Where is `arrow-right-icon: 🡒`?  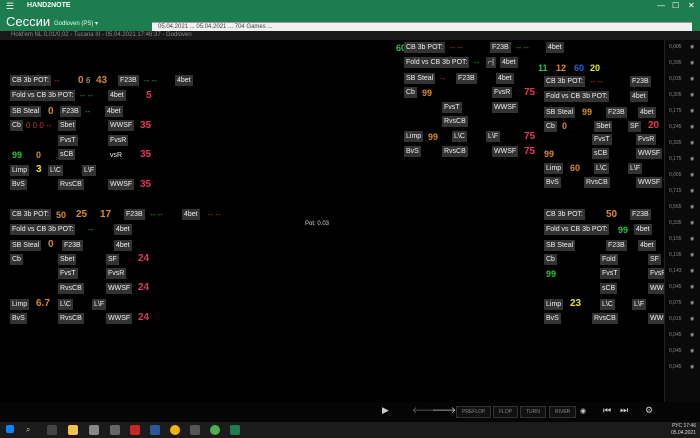 arrow-right-icon: 🡒 is located at coordinates (444, 410).